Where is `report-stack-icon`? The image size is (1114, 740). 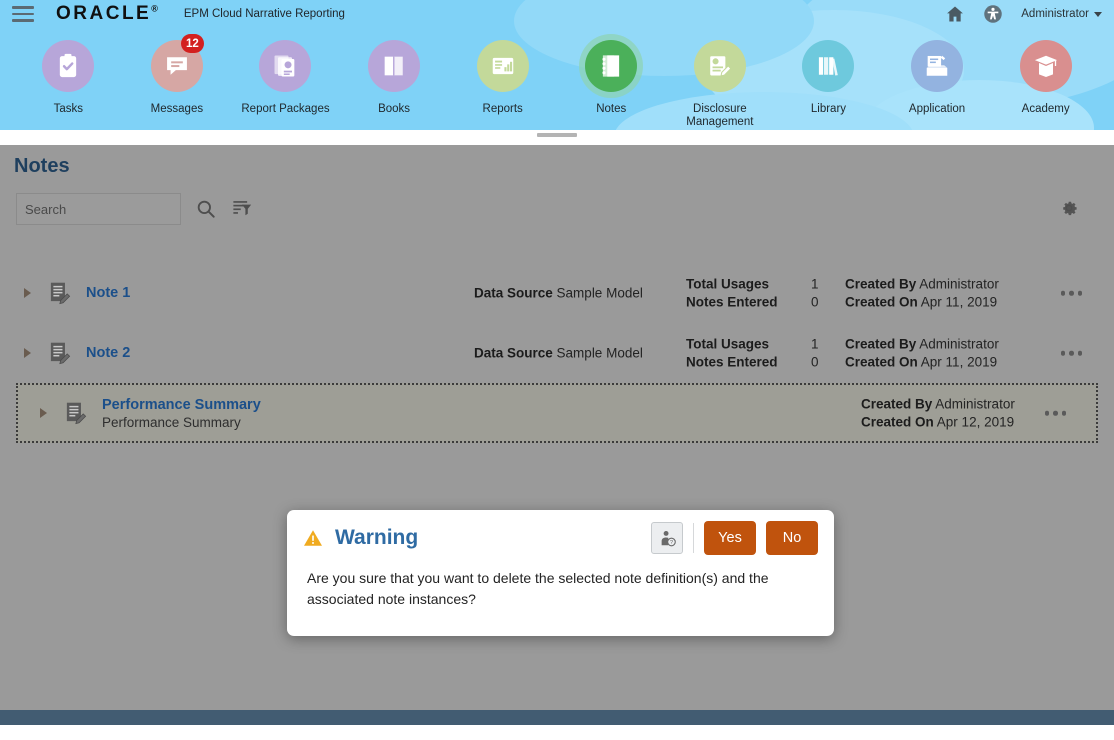
report-stack-icon is located at coordinates (284, 66).